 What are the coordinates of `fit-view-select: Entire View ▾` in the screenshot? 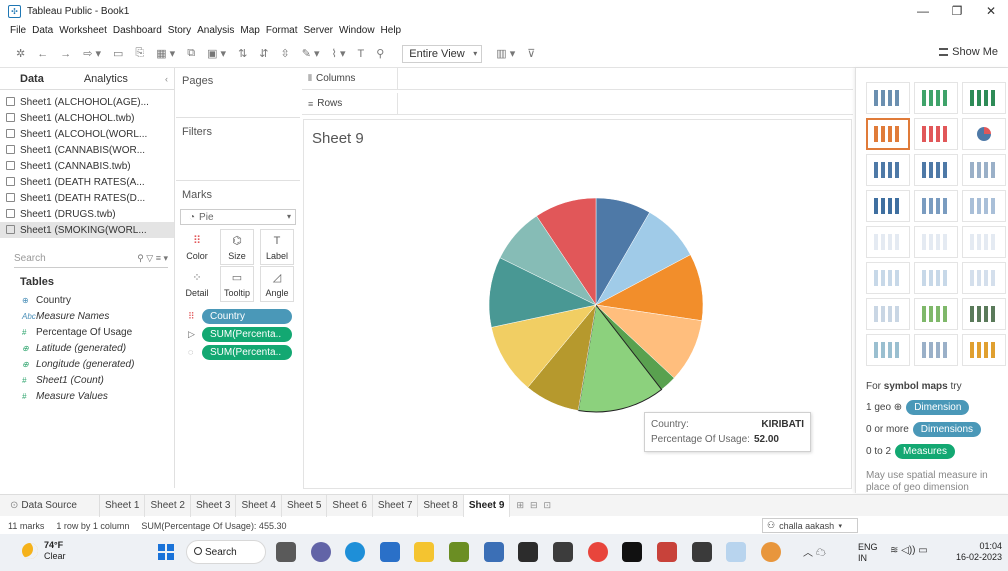 It's located at (442, 53).